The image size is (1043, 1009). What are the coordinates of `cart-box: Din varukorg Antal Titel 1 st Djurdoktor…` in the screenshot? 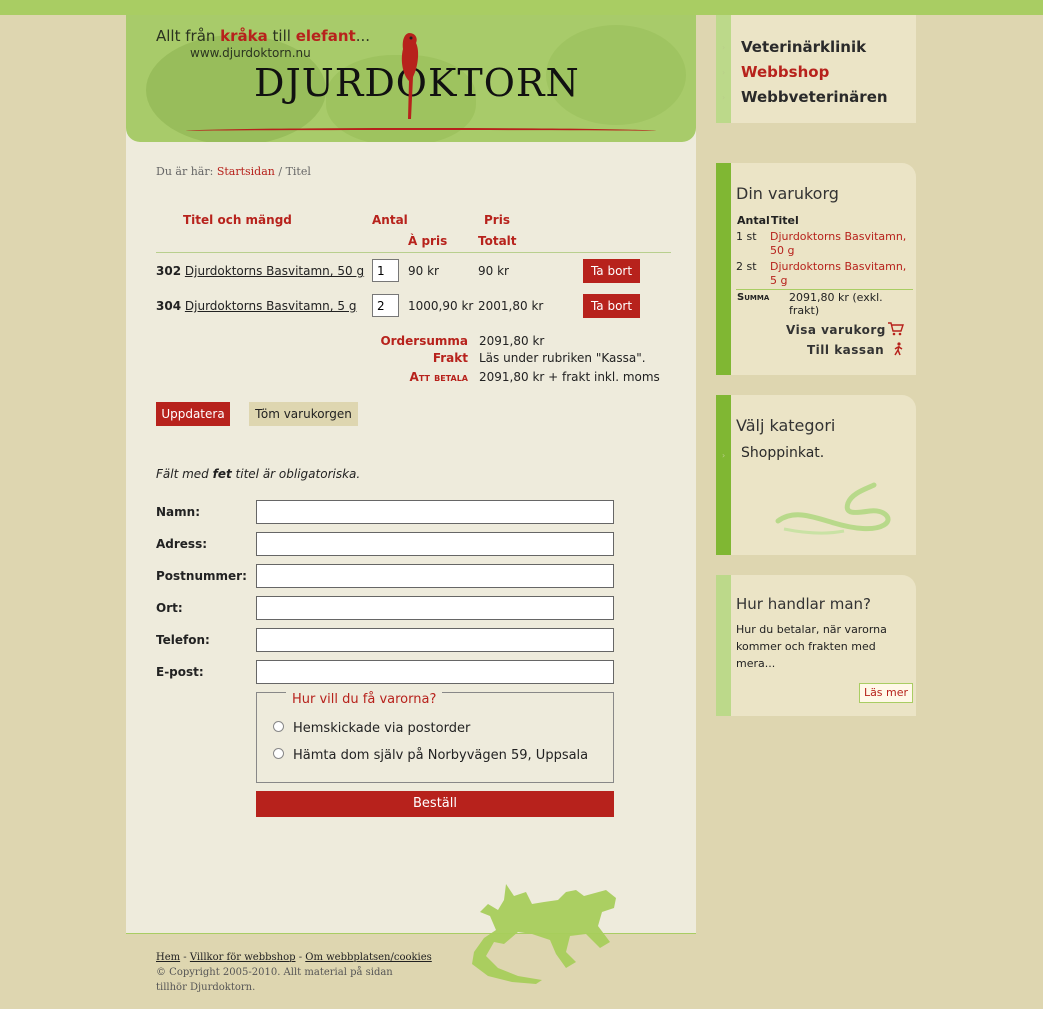 It's located at (816, 269).